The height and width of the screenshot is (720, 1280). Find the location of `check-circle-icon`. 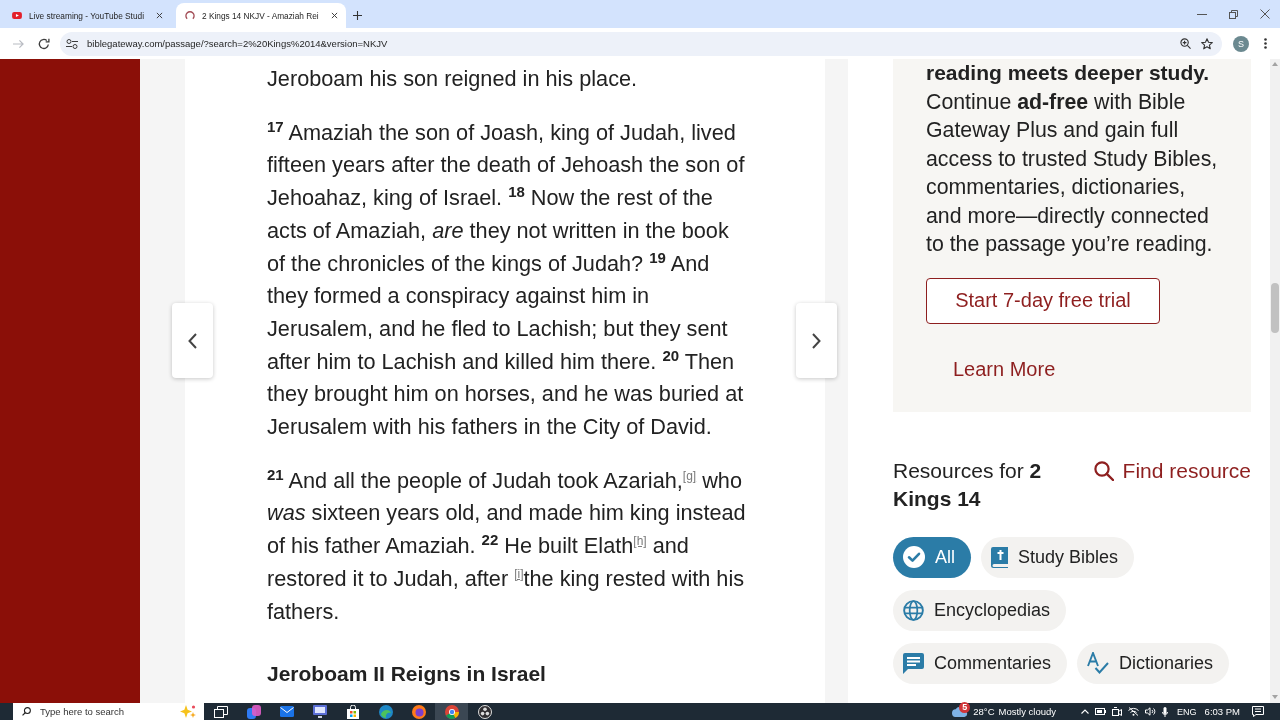

check-circle-icon is located at coordinates (914, 557).